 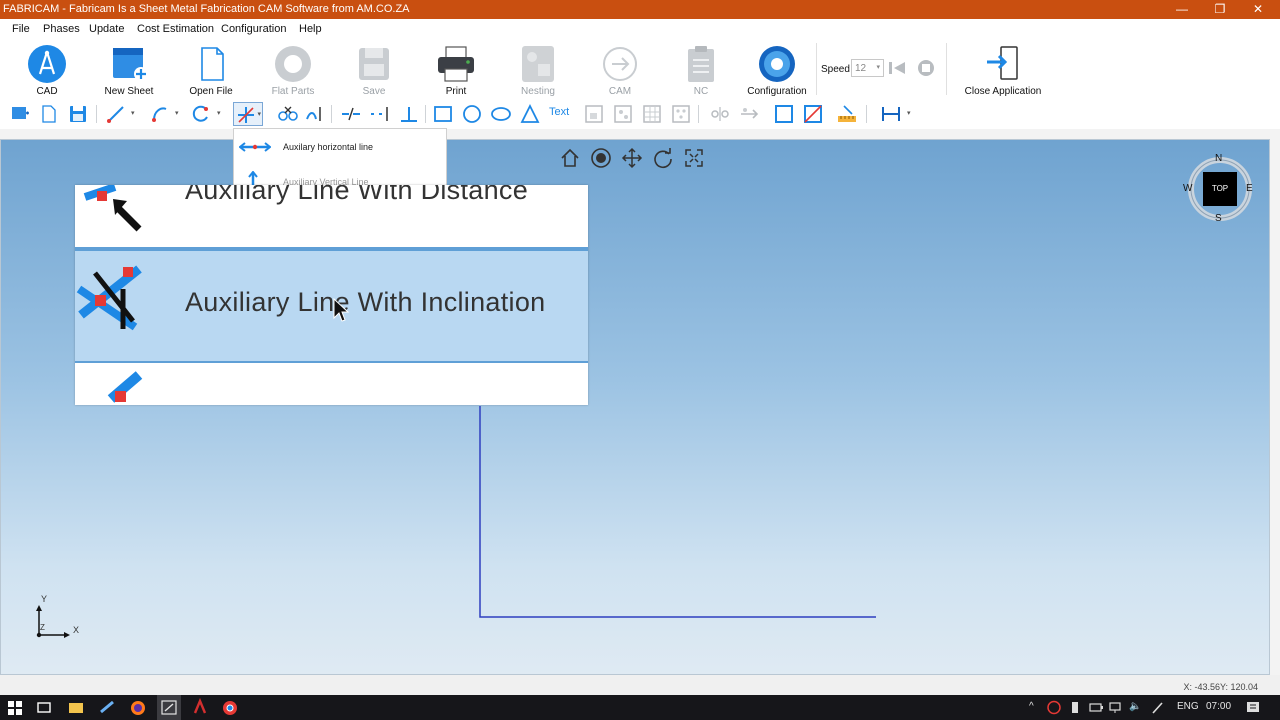 What do you see at coordinates (632, 158) in the screenshot?
I see `pan-icon` at bounding box center [632, 158].